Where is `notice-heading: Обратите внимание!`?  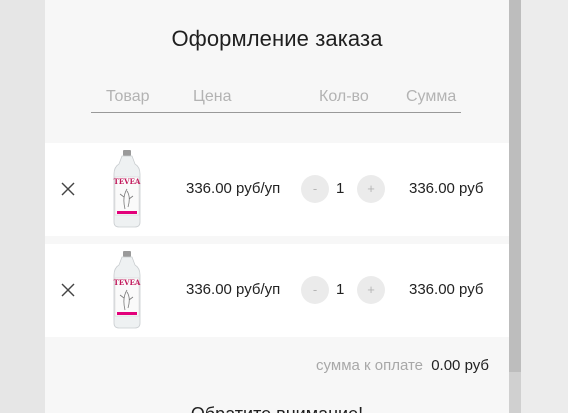
notice-heading: Обратите внимание! is located at coordinates (277, 408).